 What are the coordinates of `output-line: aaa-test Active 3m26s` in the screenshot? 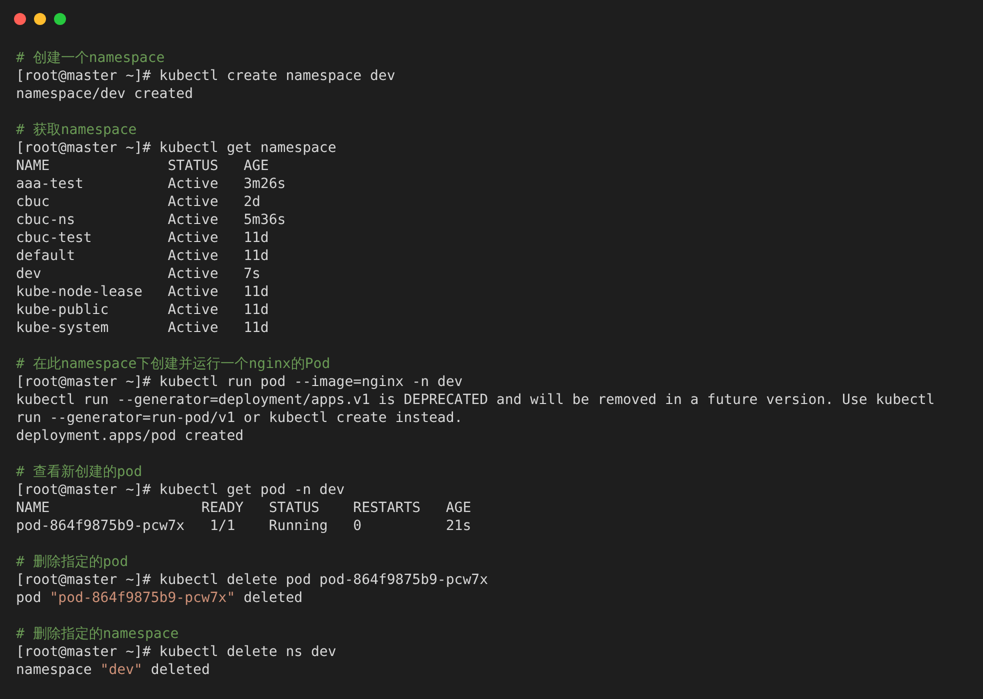 It's located at (151, 184).